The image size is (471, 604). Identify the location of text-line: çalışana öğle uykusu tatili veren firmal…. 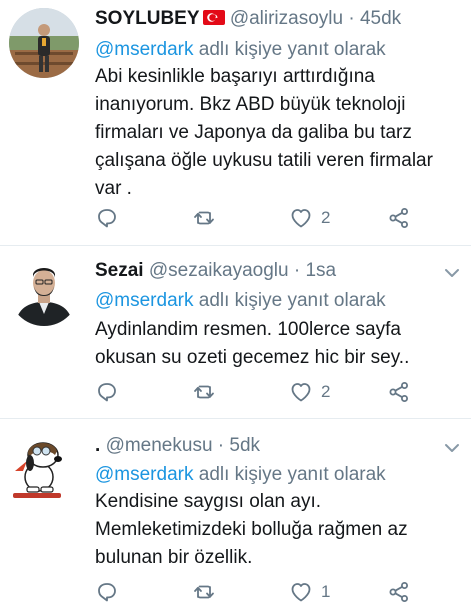
(264, 160).